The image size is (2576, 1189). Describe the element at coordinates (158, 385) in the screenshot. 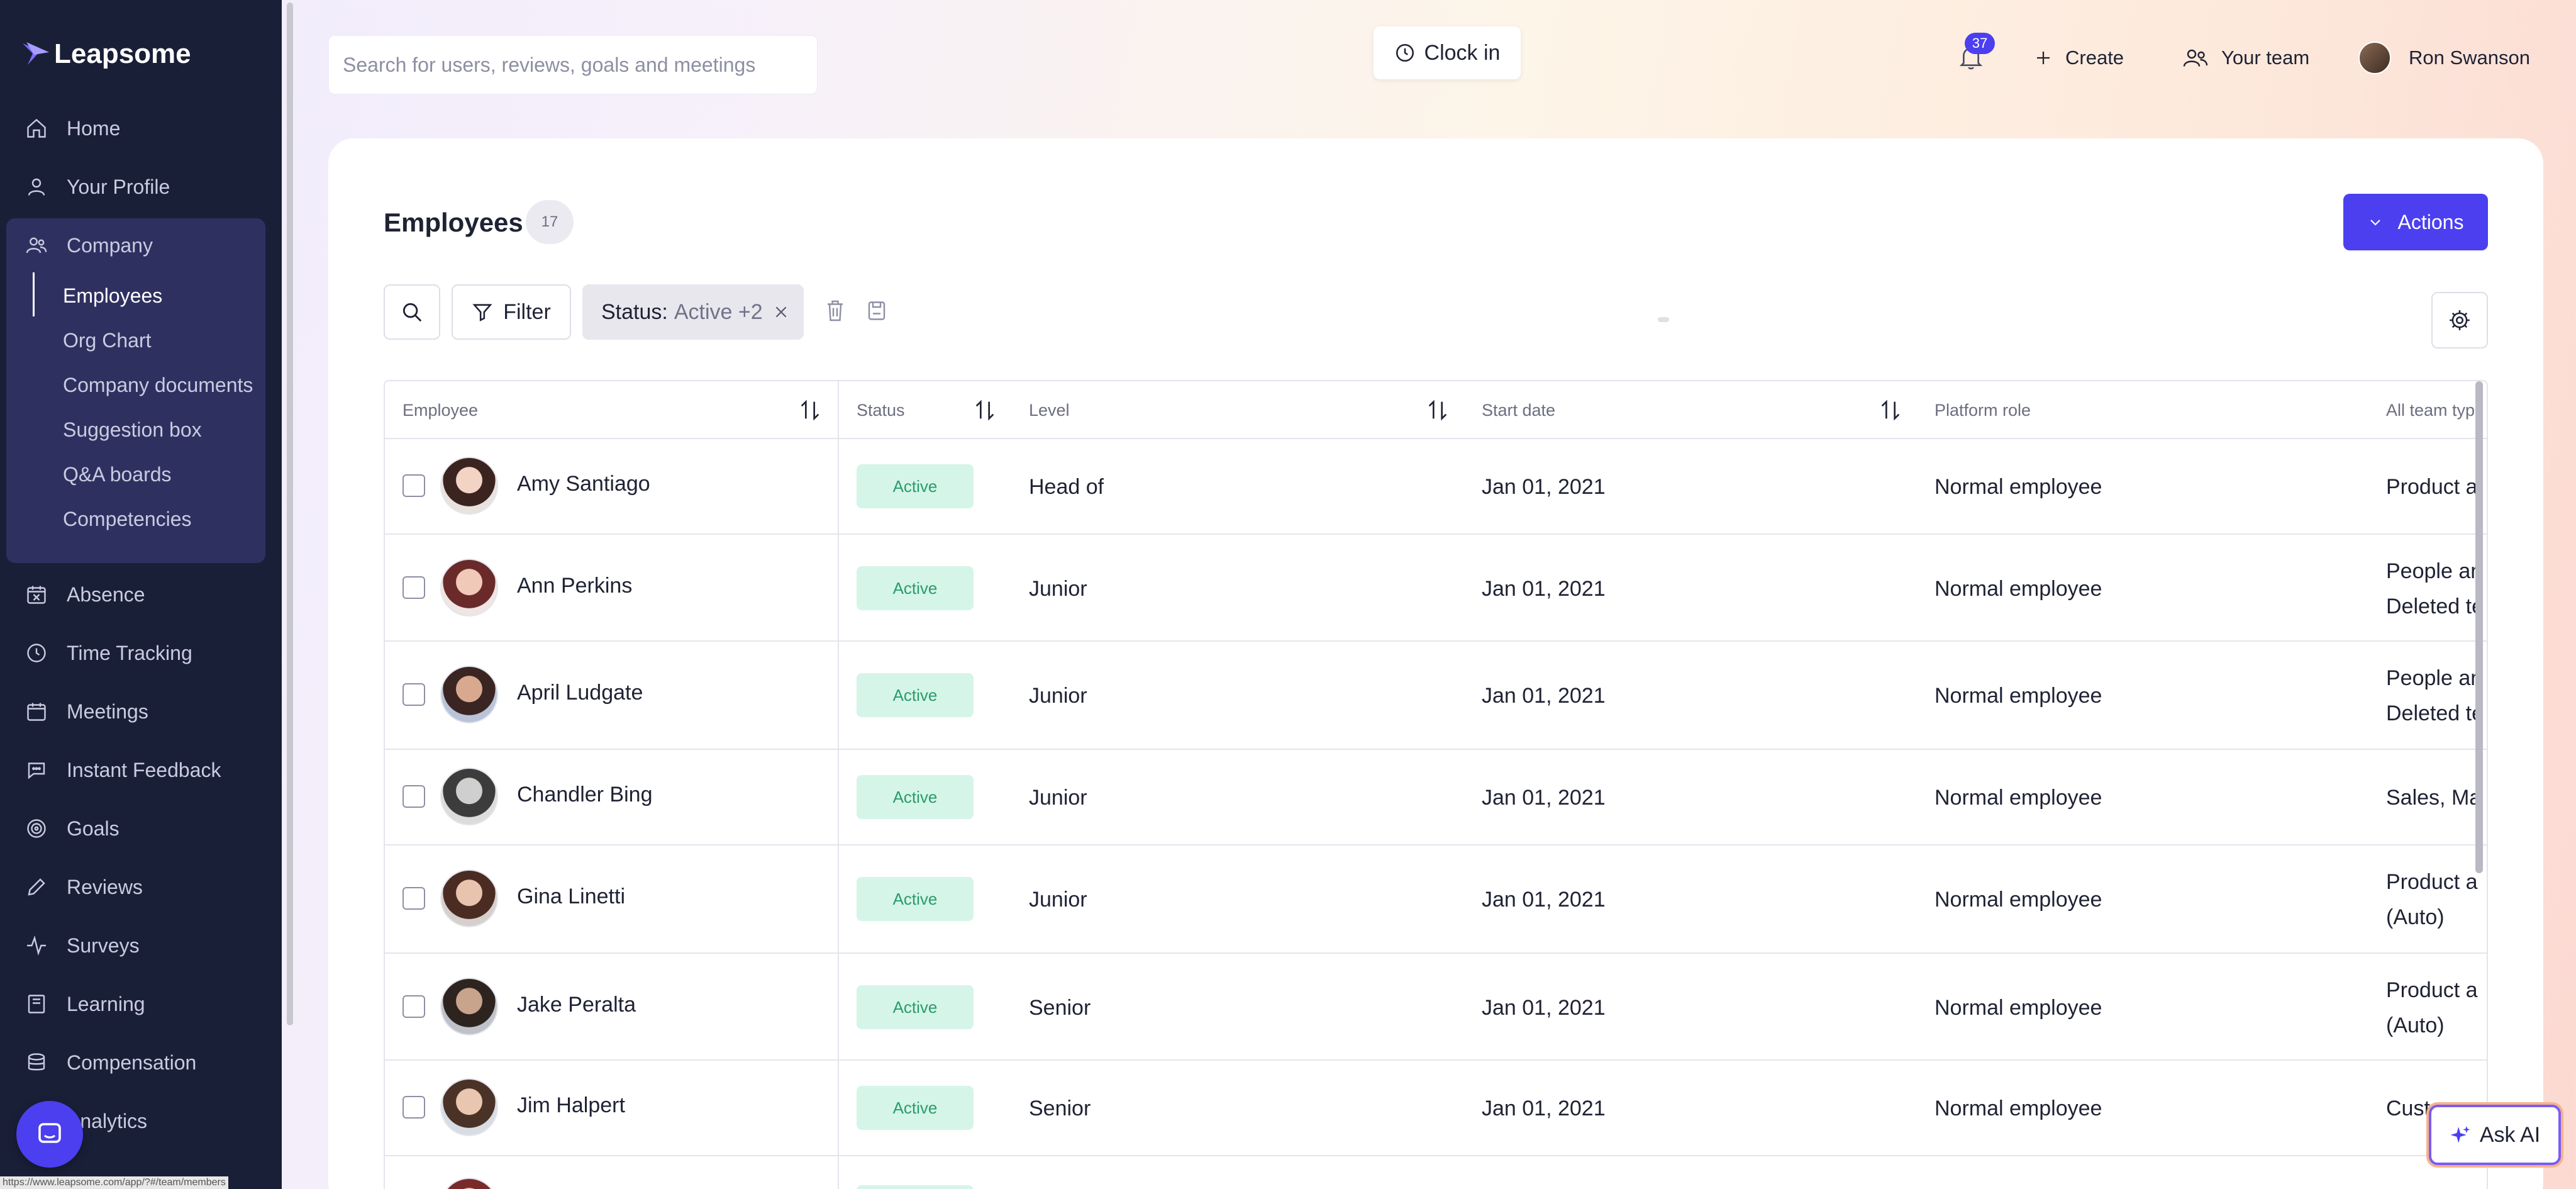

I see `sidebar-subitem-company-documents: Company documents` at that location.